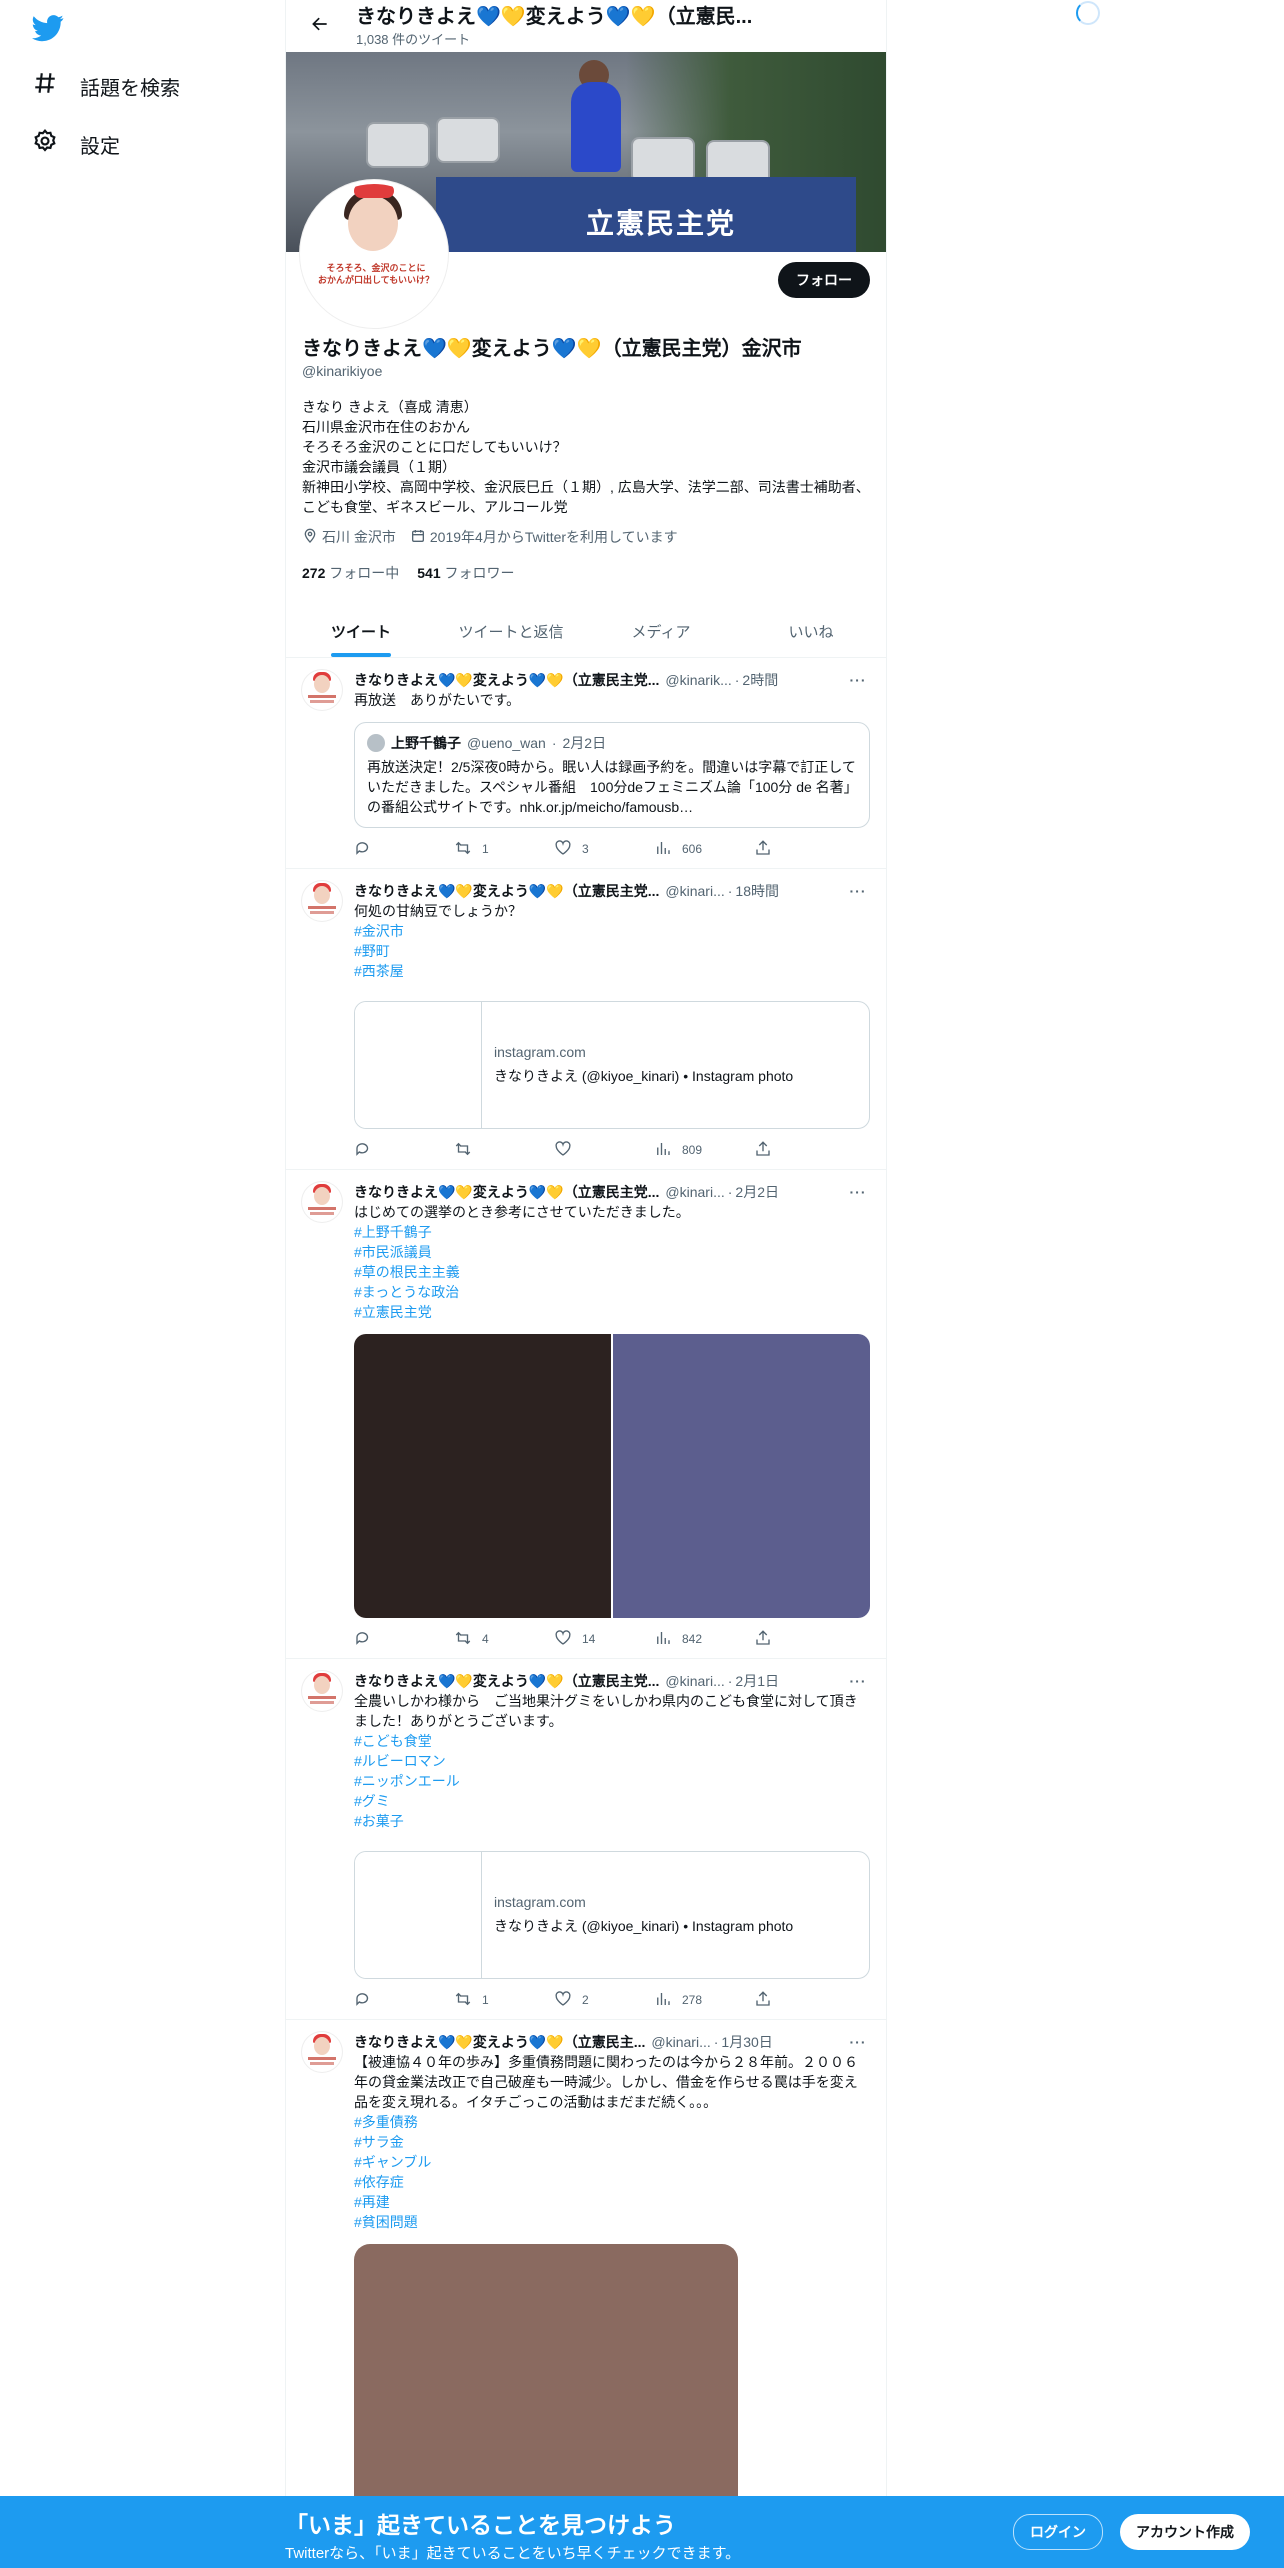  Describe the element at coordinates (612, 2142) in the screenshot. I see `hashtag-link: #サラ金` at that location.